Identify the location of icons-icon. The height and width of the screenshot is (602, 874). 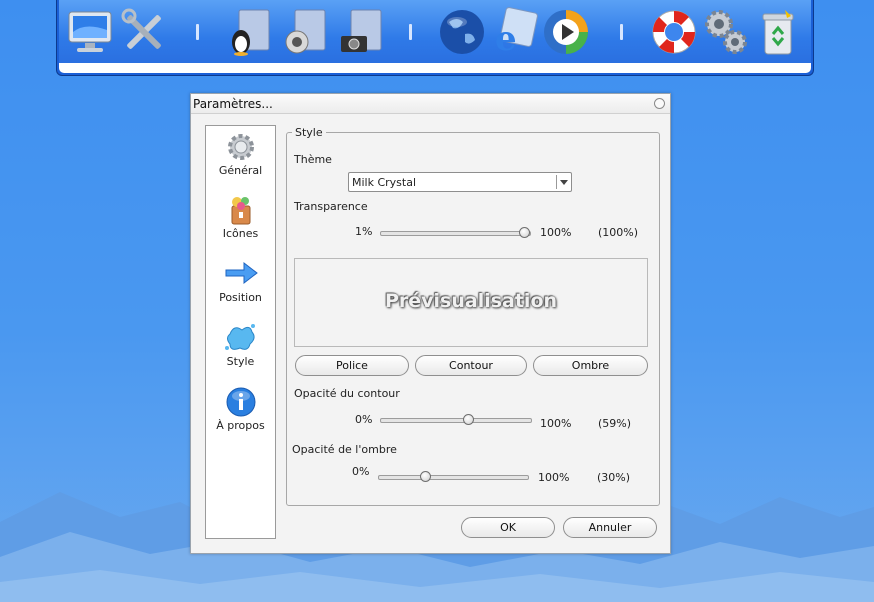
(240, 211).